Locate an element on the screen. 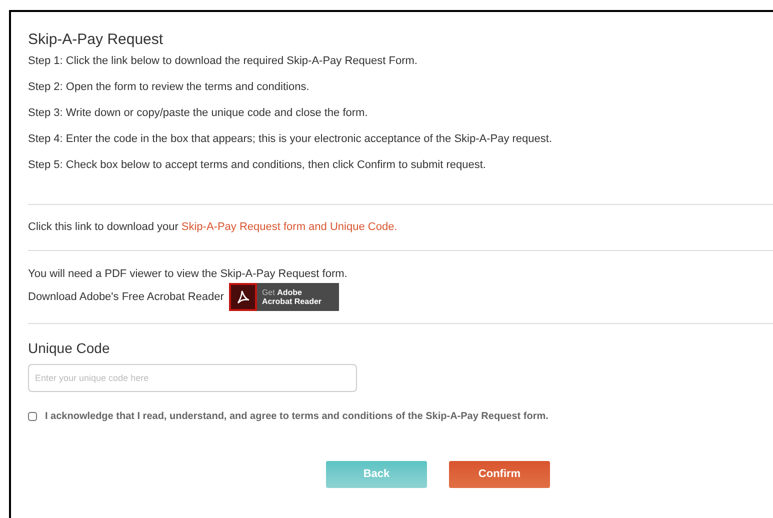 The width and height of the screenshot is (773, 518). badge-product-text: Acrobat Reader is located at coordinates (292, 301).